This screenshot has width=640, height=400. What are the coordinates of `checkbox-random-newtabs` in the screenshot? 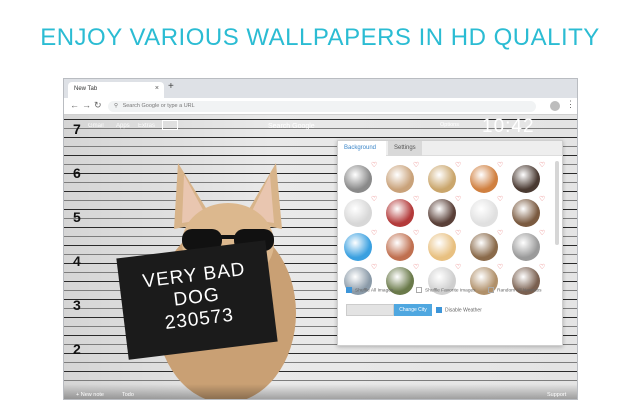 It's located at (491, 290).